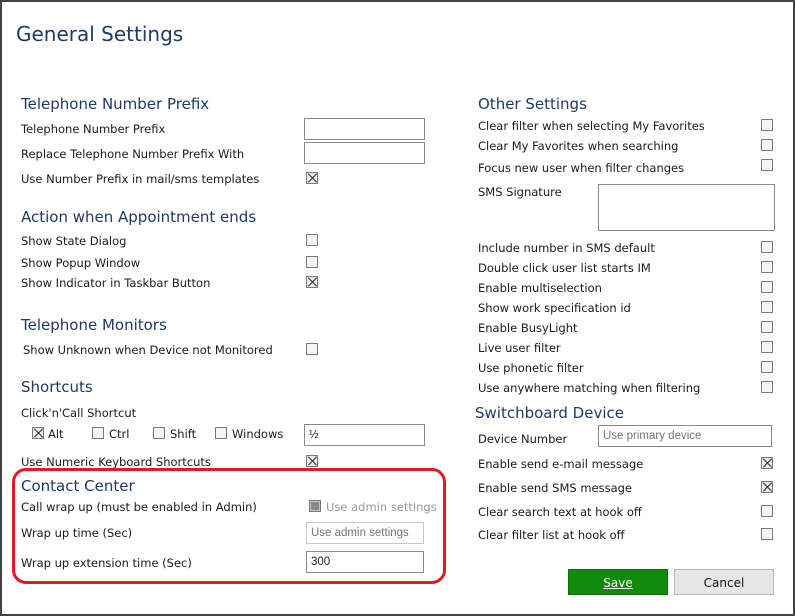 Image resolution: width=795 pixels, height=616 pixels. I want to click on shortcuts-heading: Shortcuts, so click(57, 387).